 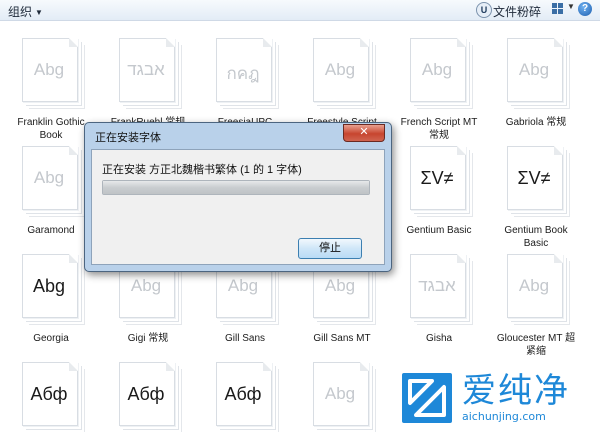 I want to click on dialog-title: 正在安装字体, so click(x=128, y=138).